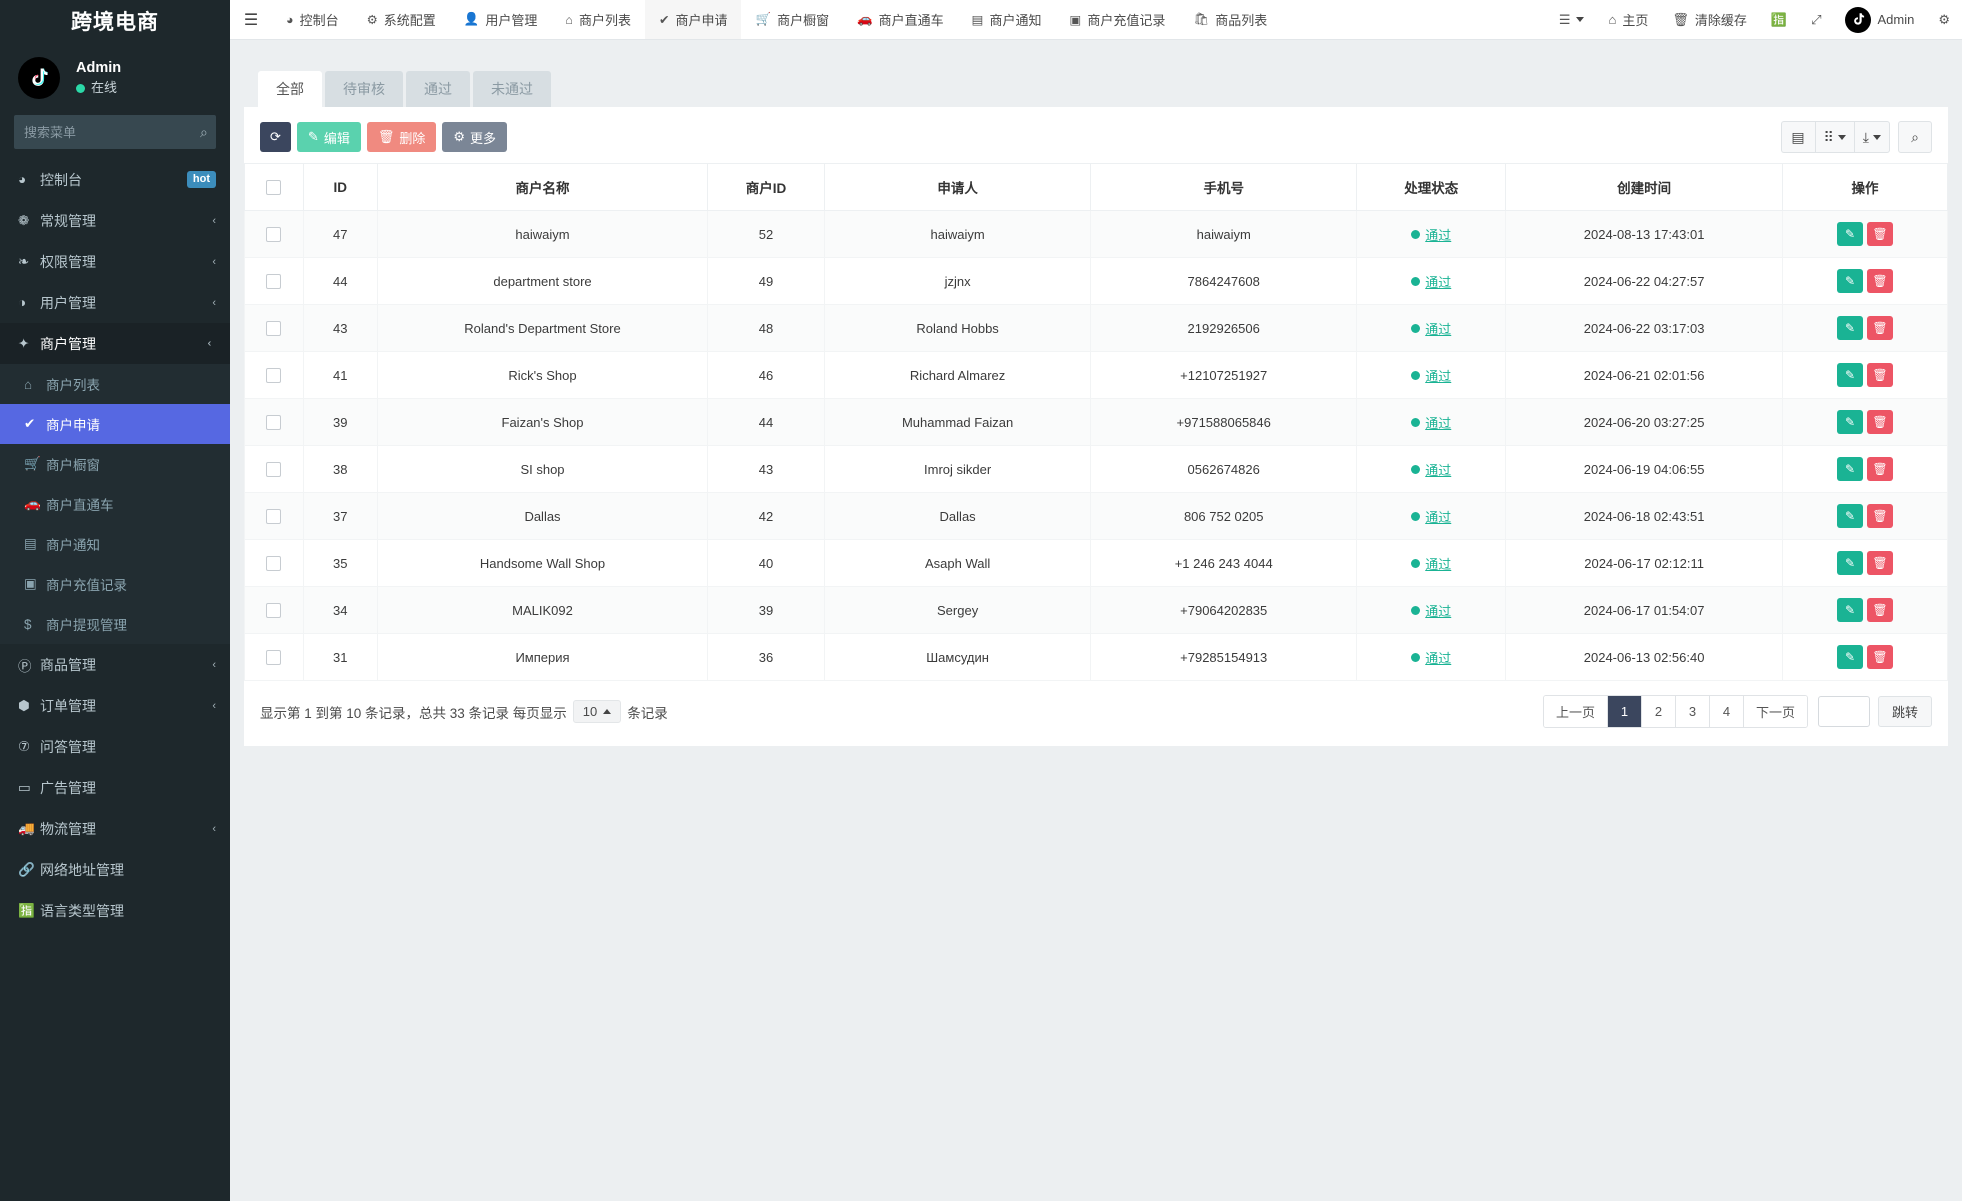 The width and height of the screenshot is (1962, 1201). What do you see at coordinates (115, 828) in the screenshot?
I see `sidebar-item-9: 🚚 物流管理 ‹` at bounding box center [115, 828].